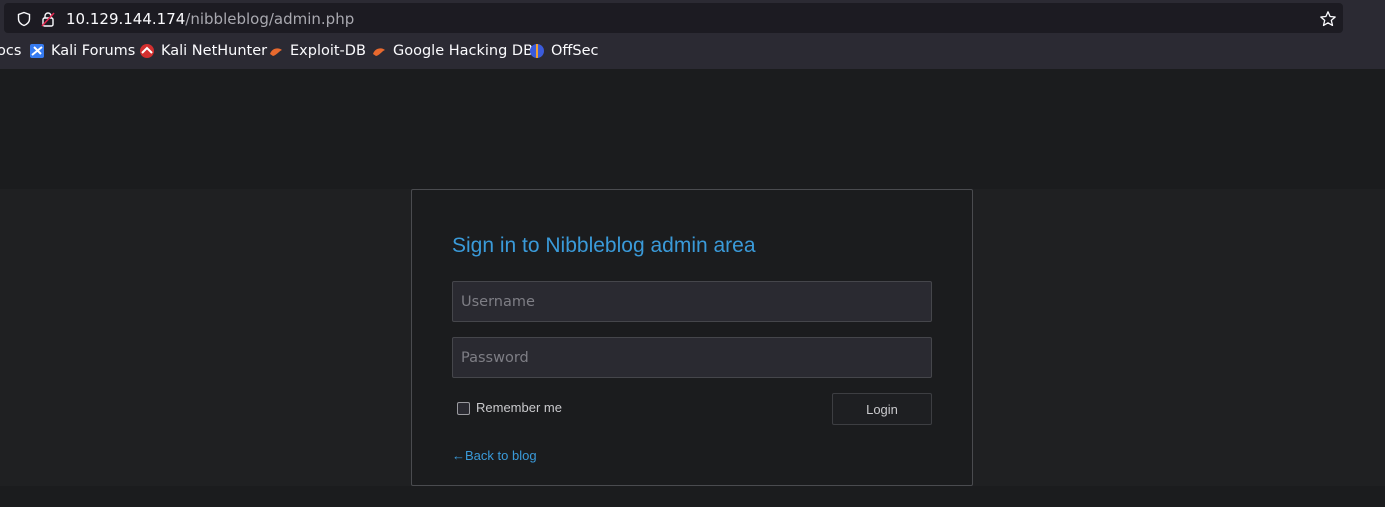  I want to click on username-field, so click(692, 301).